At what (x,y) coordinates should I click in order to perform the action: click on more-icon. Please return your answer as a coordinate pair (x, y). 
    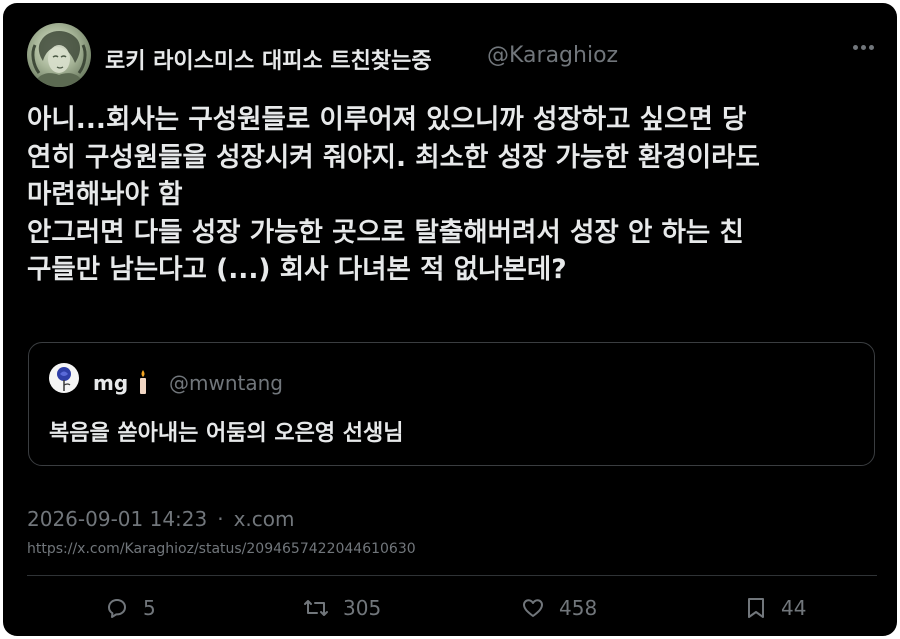
    Looking at the image, I should click on (864, 49).